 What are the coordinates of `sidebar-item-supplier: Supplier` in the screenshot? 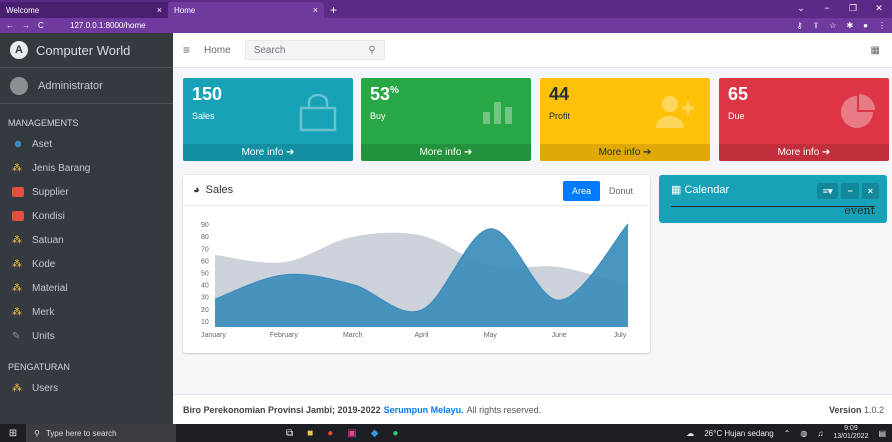 It's located at (86, 192).